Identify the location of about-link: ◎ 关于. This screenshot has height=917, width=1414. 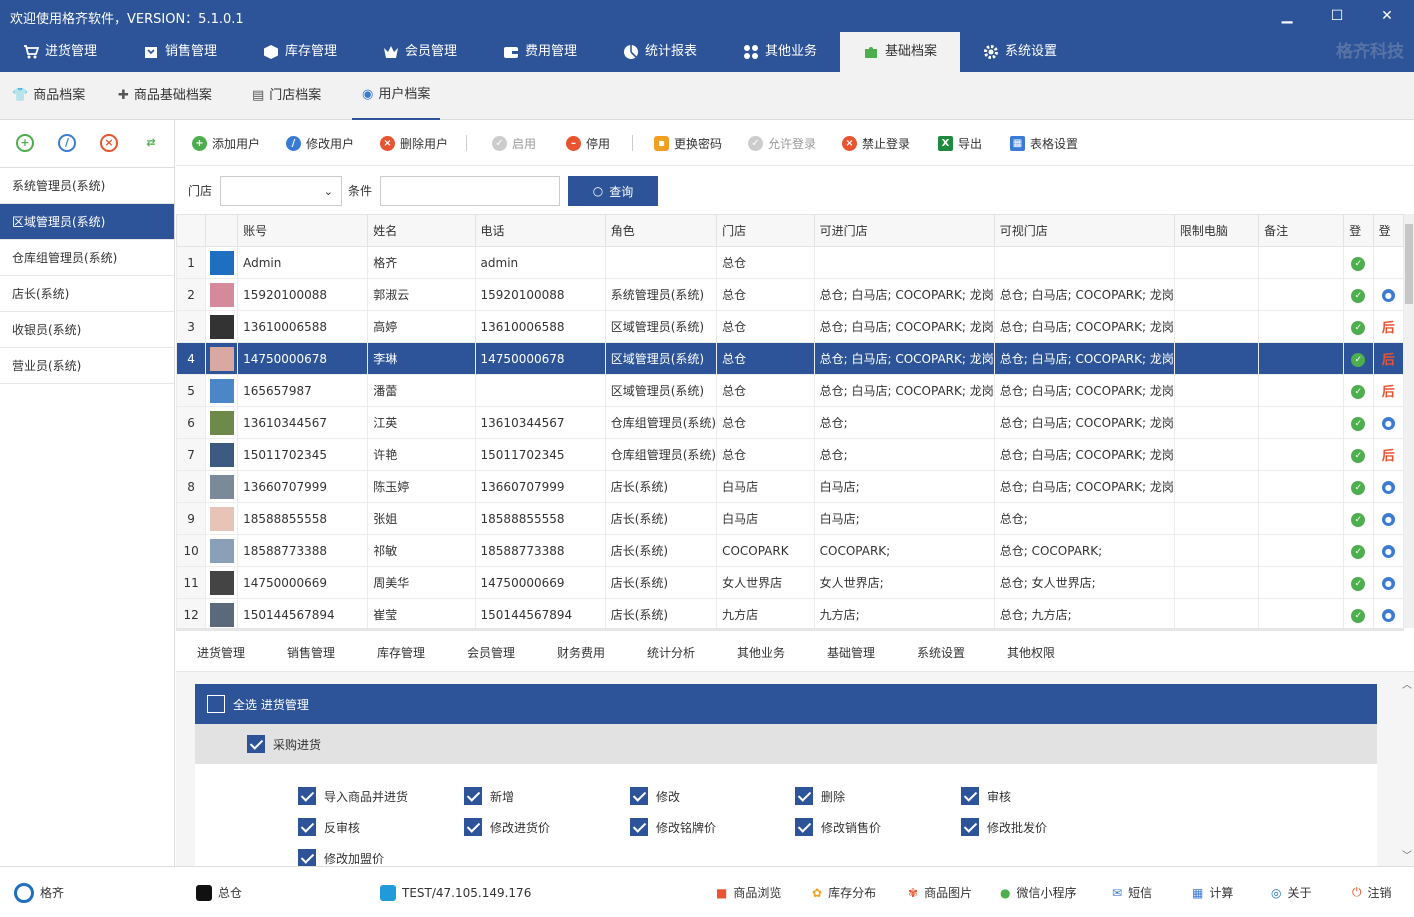
(1291, 892).